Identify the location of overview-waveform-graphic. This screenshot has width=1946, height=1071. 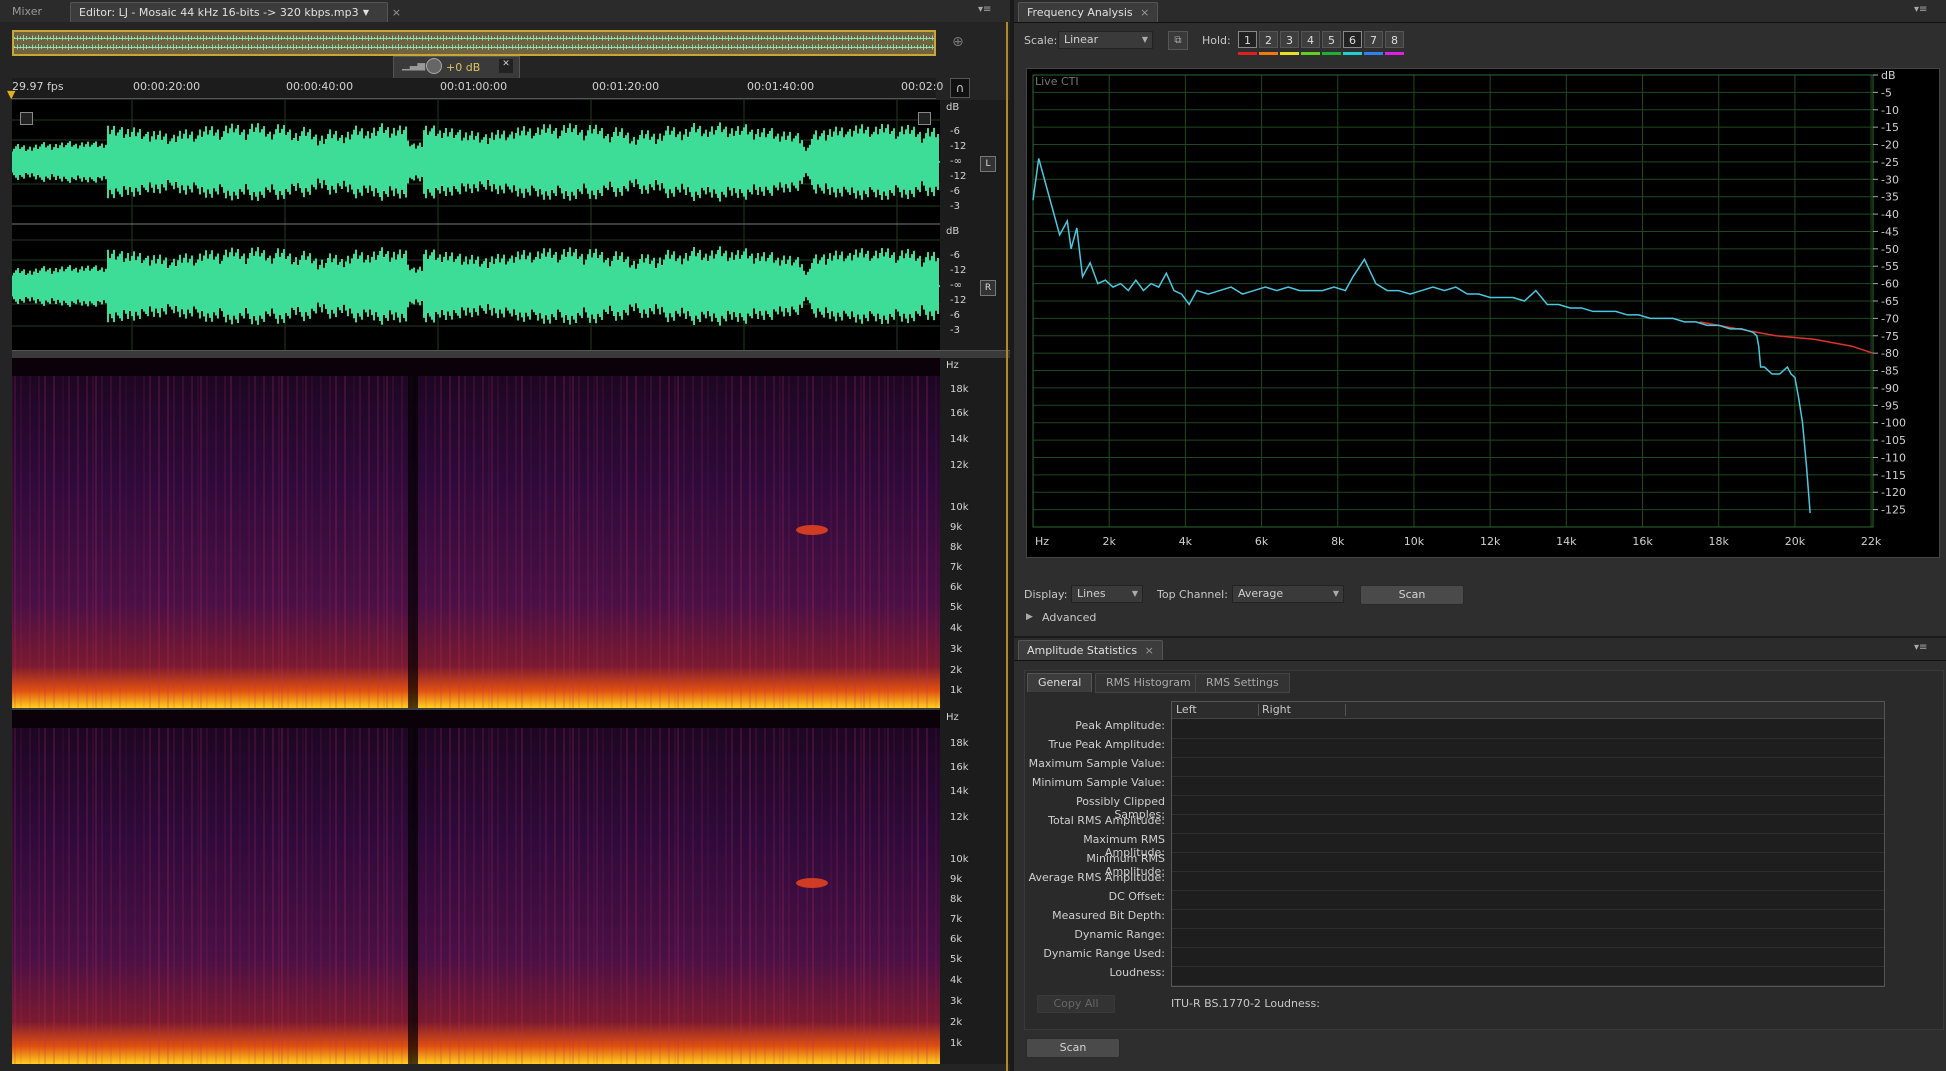
(474, 42).